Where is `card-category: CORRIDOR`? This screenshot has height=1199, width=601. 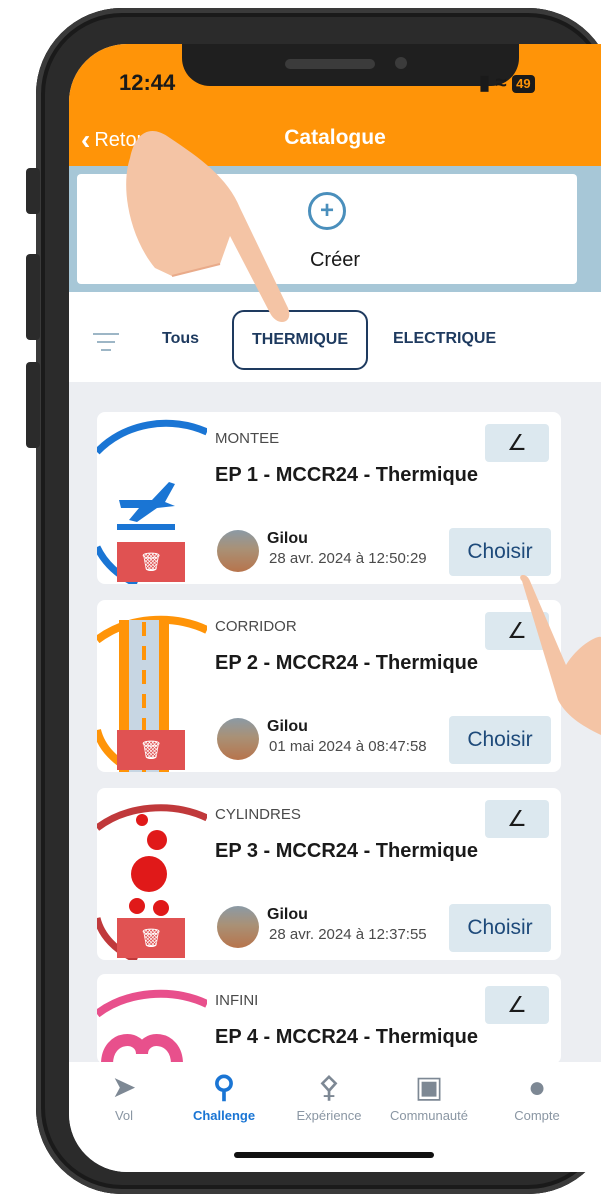
card-category: CORRIDOR is located at coordinates (256, 626).